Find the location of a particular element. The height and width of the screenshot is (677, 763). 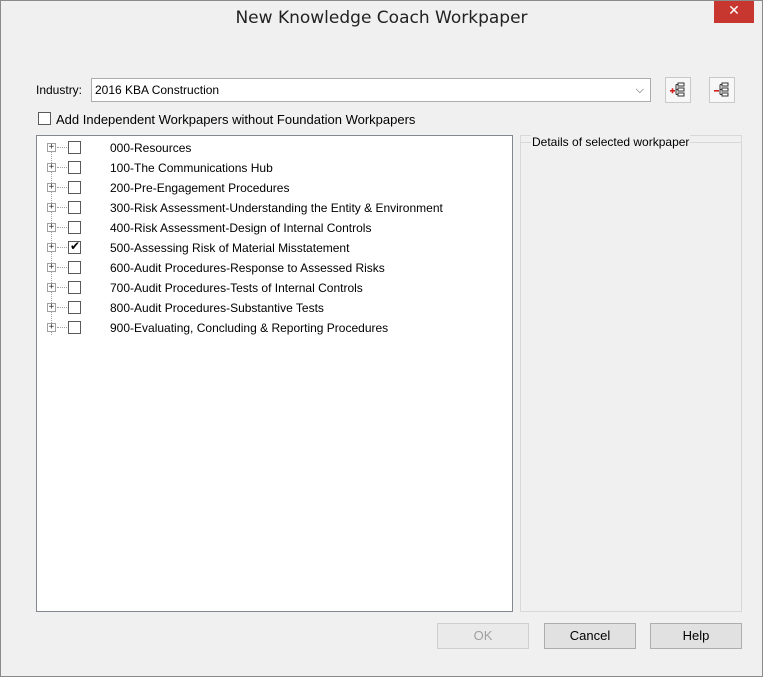

checkmark-icon: ✔ is located at coordinates (75, 246).